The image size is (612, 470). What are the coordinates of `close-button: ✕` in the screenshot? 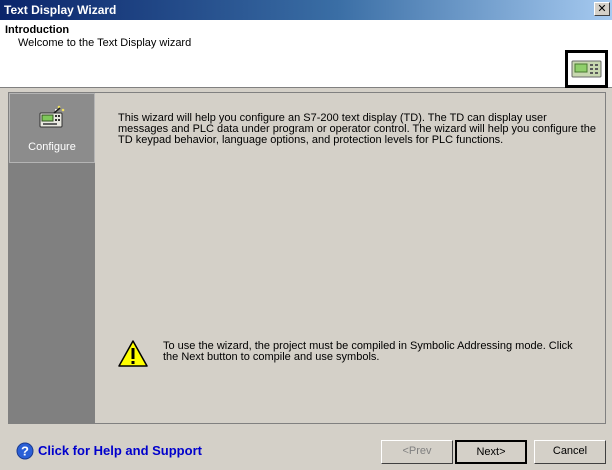 It's located at (602, 9).